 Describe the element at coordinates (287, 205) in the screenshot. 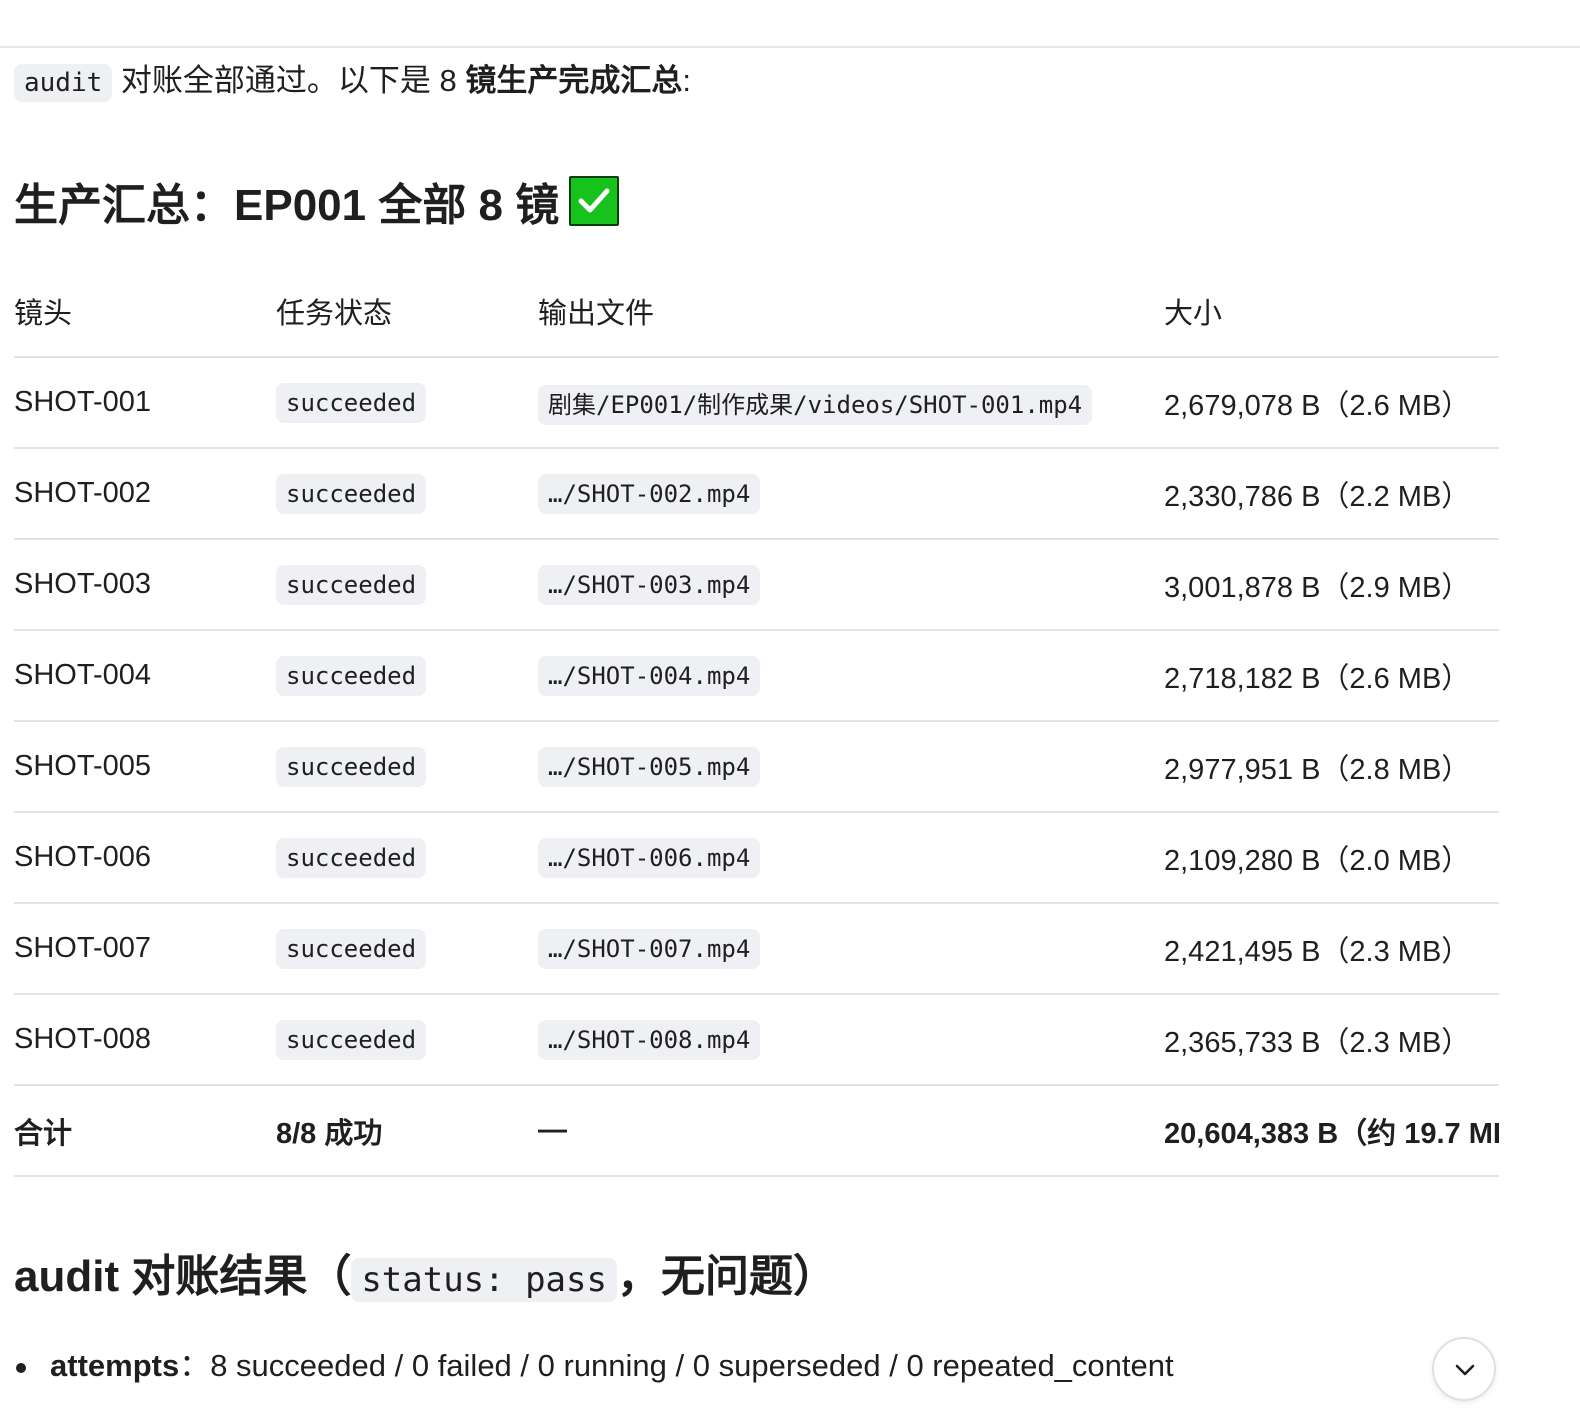

I see `summary-heading-text: 生产汇总：EP001 全部 8 镜` at that location.